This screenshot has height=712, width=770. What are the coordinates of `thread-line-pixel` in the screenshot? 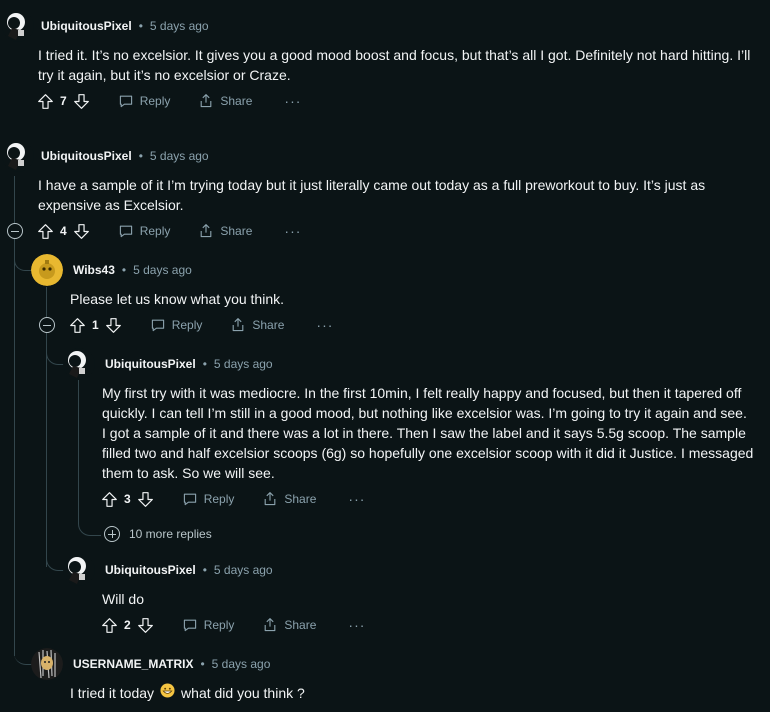 It's located at (78, 450).